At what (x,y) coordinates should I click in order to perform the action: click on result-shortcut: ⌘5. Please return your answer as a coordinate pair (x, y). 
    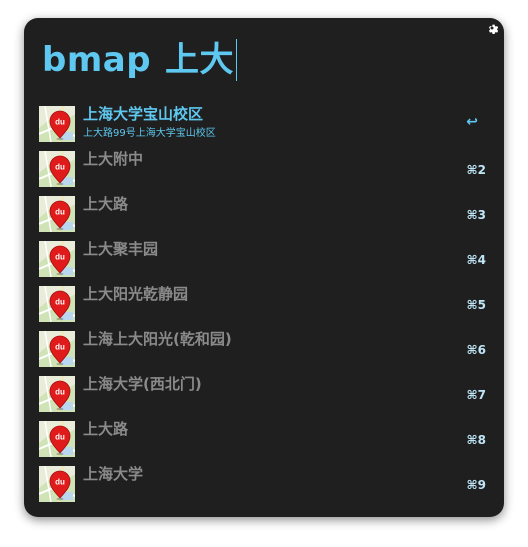
    Looking at the image, I should click on (476, 305).